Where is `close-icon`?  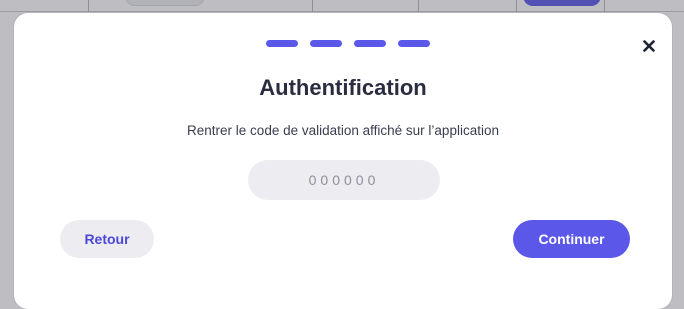
close-icon is located at coordinates (649, 46).